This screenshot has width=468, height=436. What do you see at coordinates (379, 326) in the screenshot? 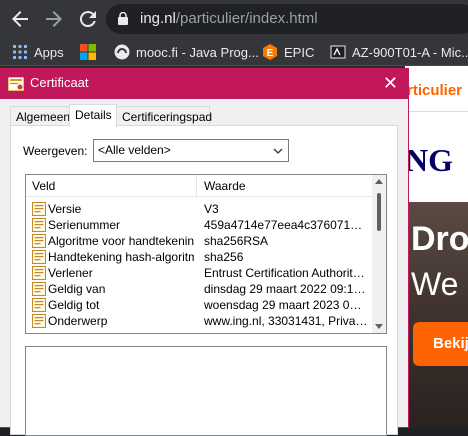
I see `scroll-down-icon` at bounding box center [379, 326].